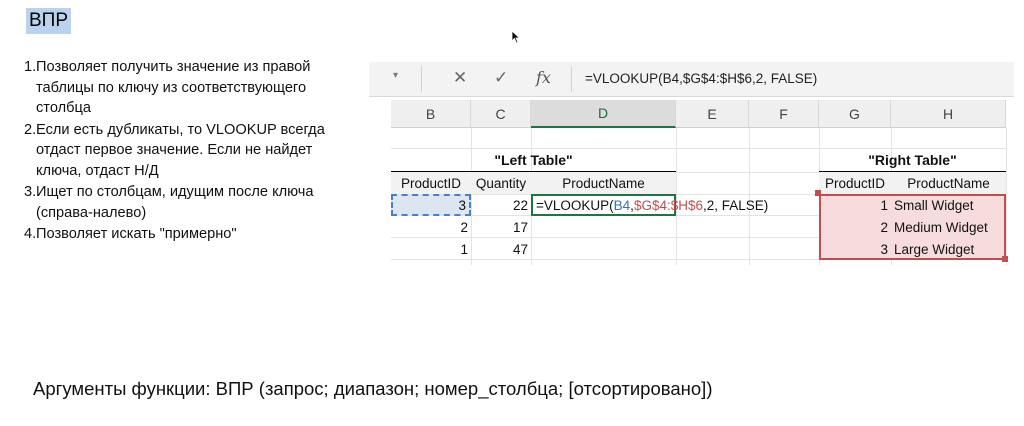 This screenshot has width=1024, height=426. I want to click on right-header-productid: ProductID, so click(855, 183).